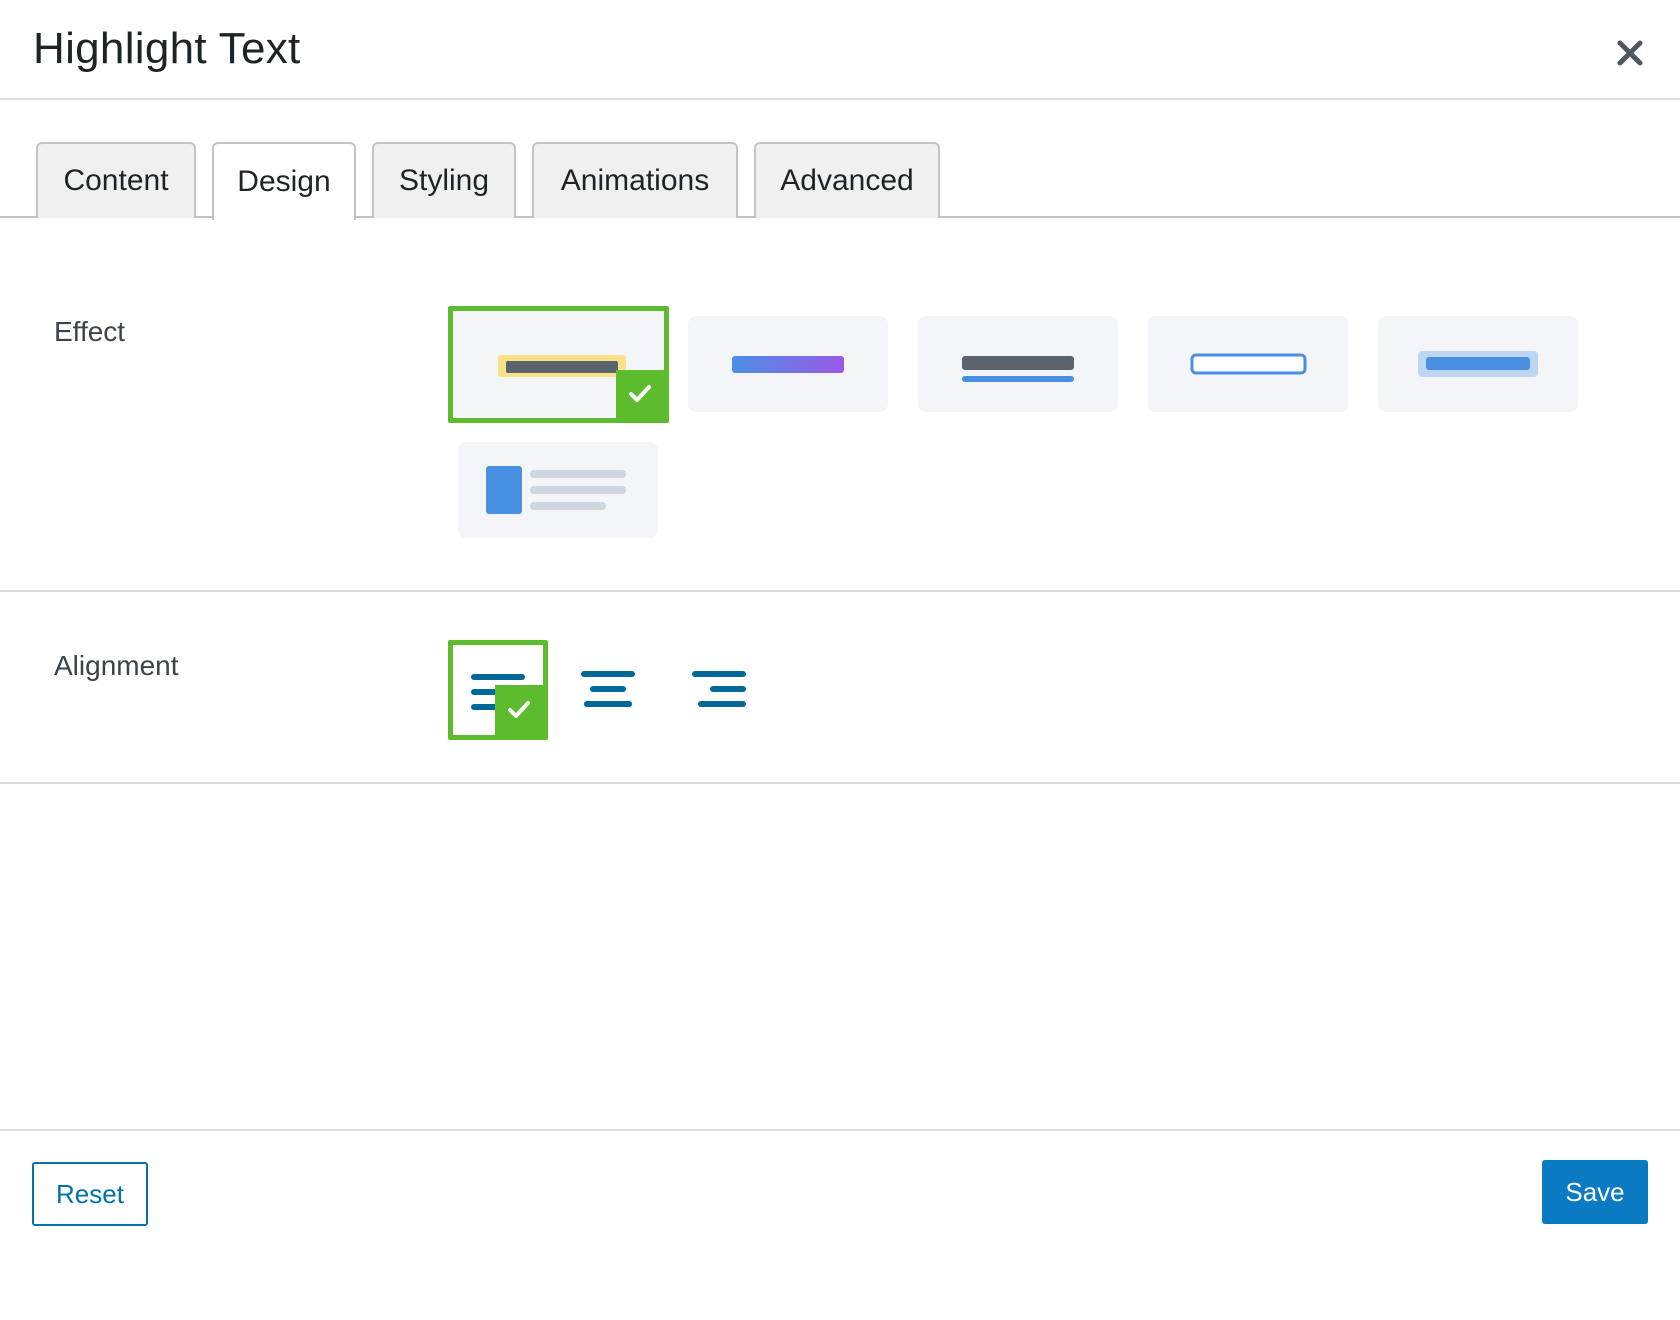 The width and height of the screenshot is (1680, 1320). What do you see at coordinates (840, 1130) in the screenshot?
I see `footer-divider` at bounding box center [840, 1130].